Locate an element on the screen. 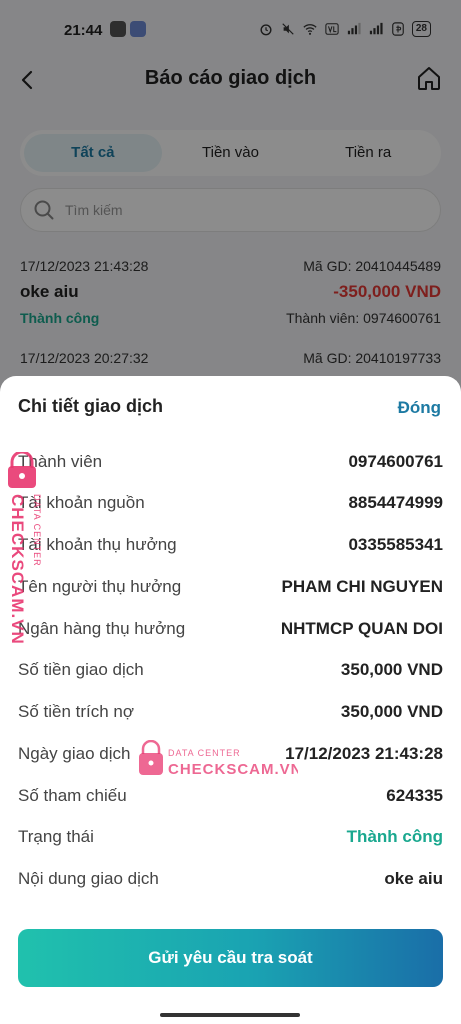  detail-label: Trạng thái is located at coordinates (56, 836).